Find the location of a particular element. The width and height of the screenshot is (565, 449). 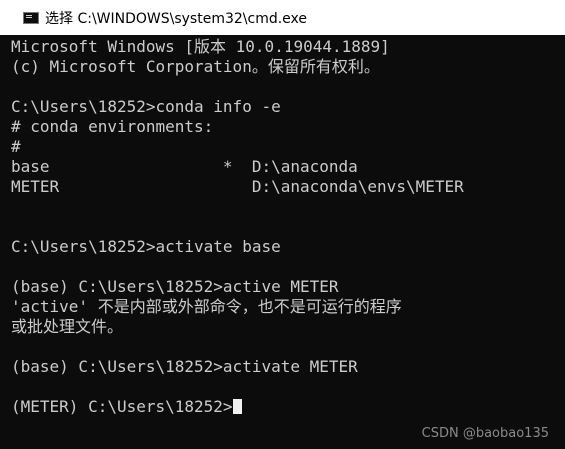

console-line: (base) C:\Users\18252>activate METER is located at coordinates (184, 366).